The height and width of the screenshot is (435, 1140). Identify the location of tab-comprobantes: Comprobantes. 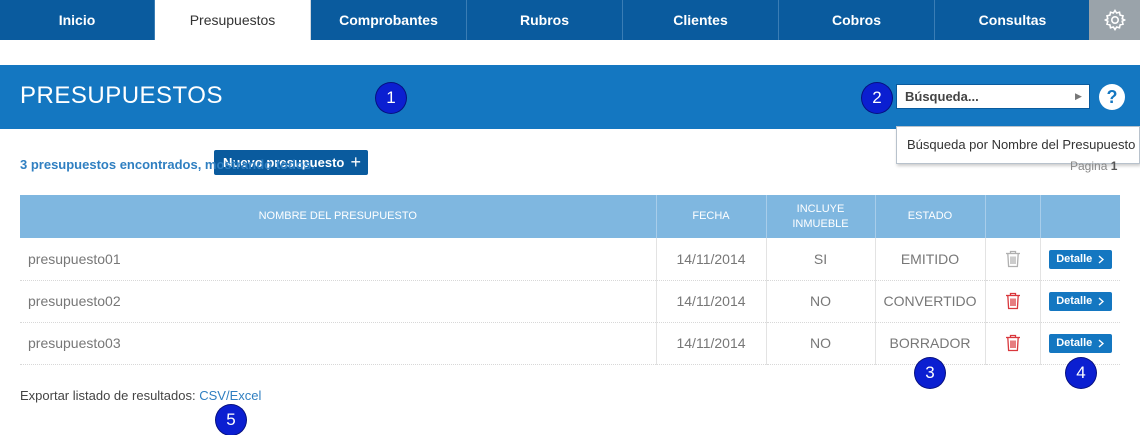
(389, 20).